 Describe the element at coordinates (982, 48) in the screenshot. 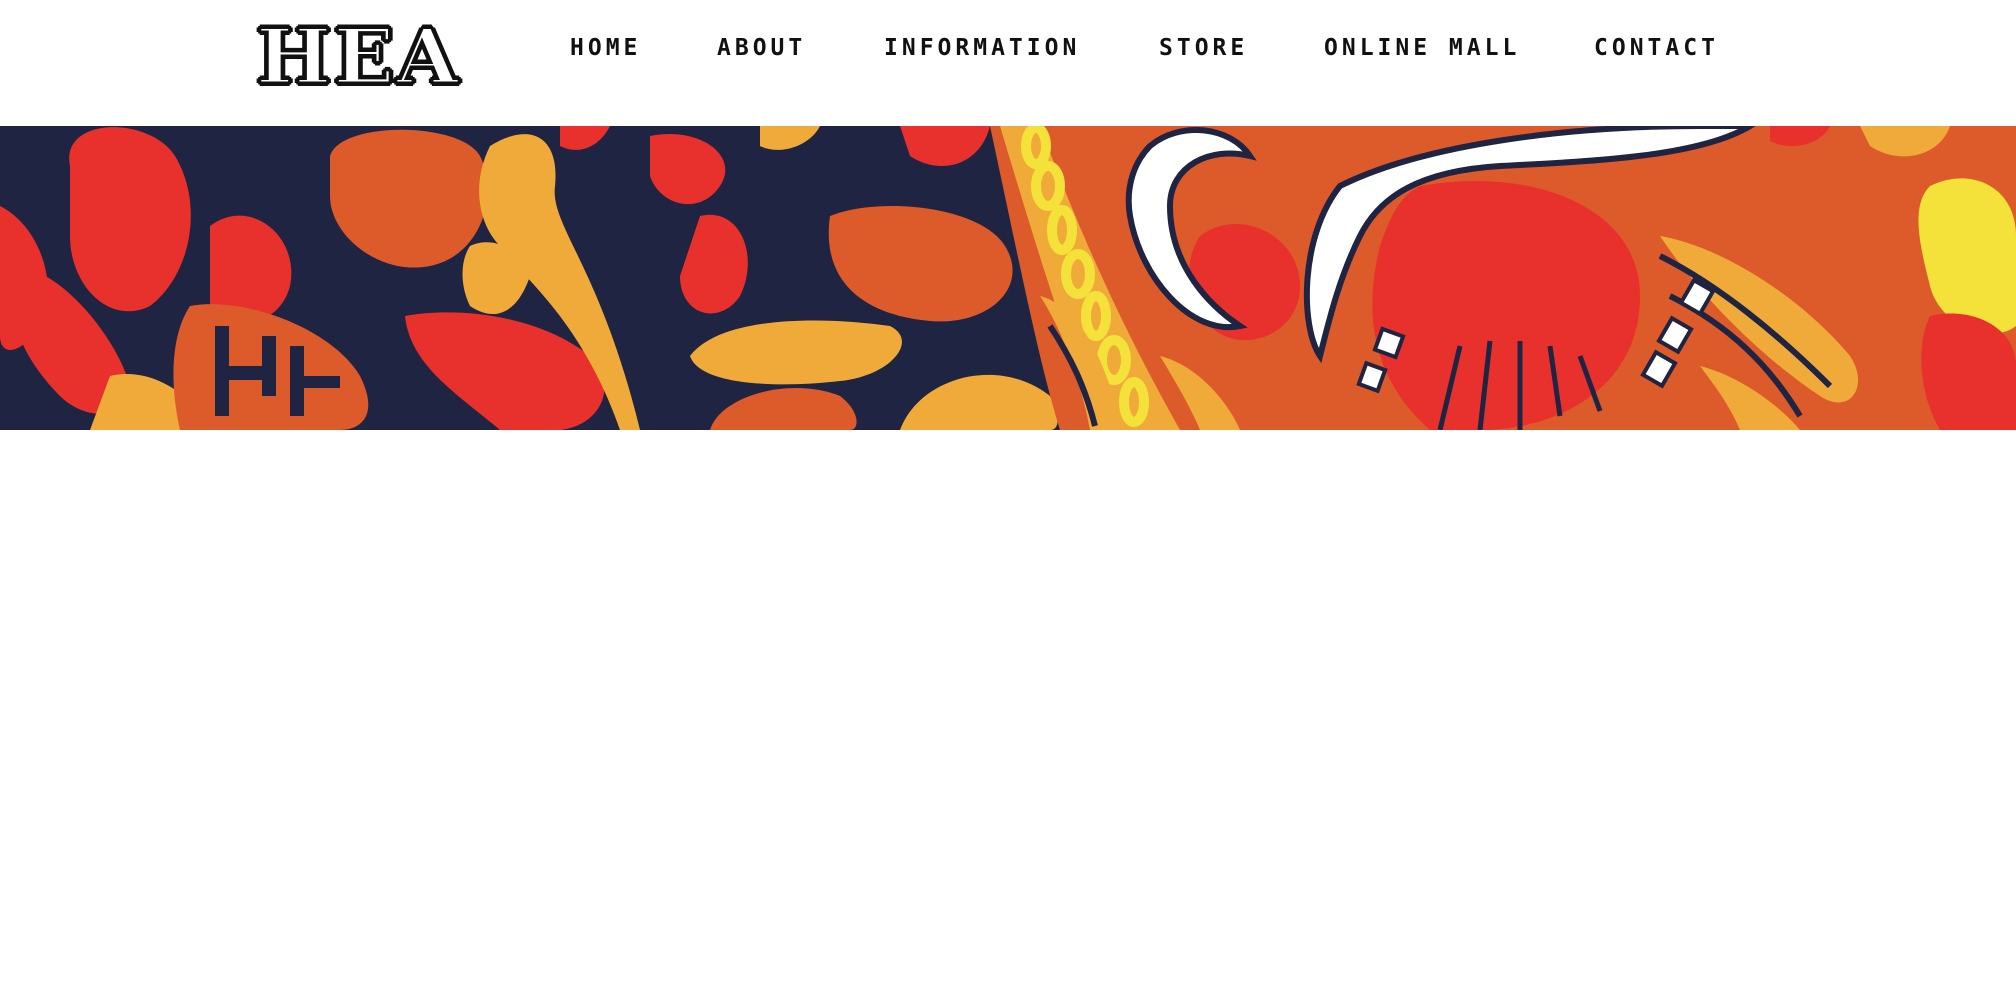

I see `nav-item-information: INFORMATION` at that location.